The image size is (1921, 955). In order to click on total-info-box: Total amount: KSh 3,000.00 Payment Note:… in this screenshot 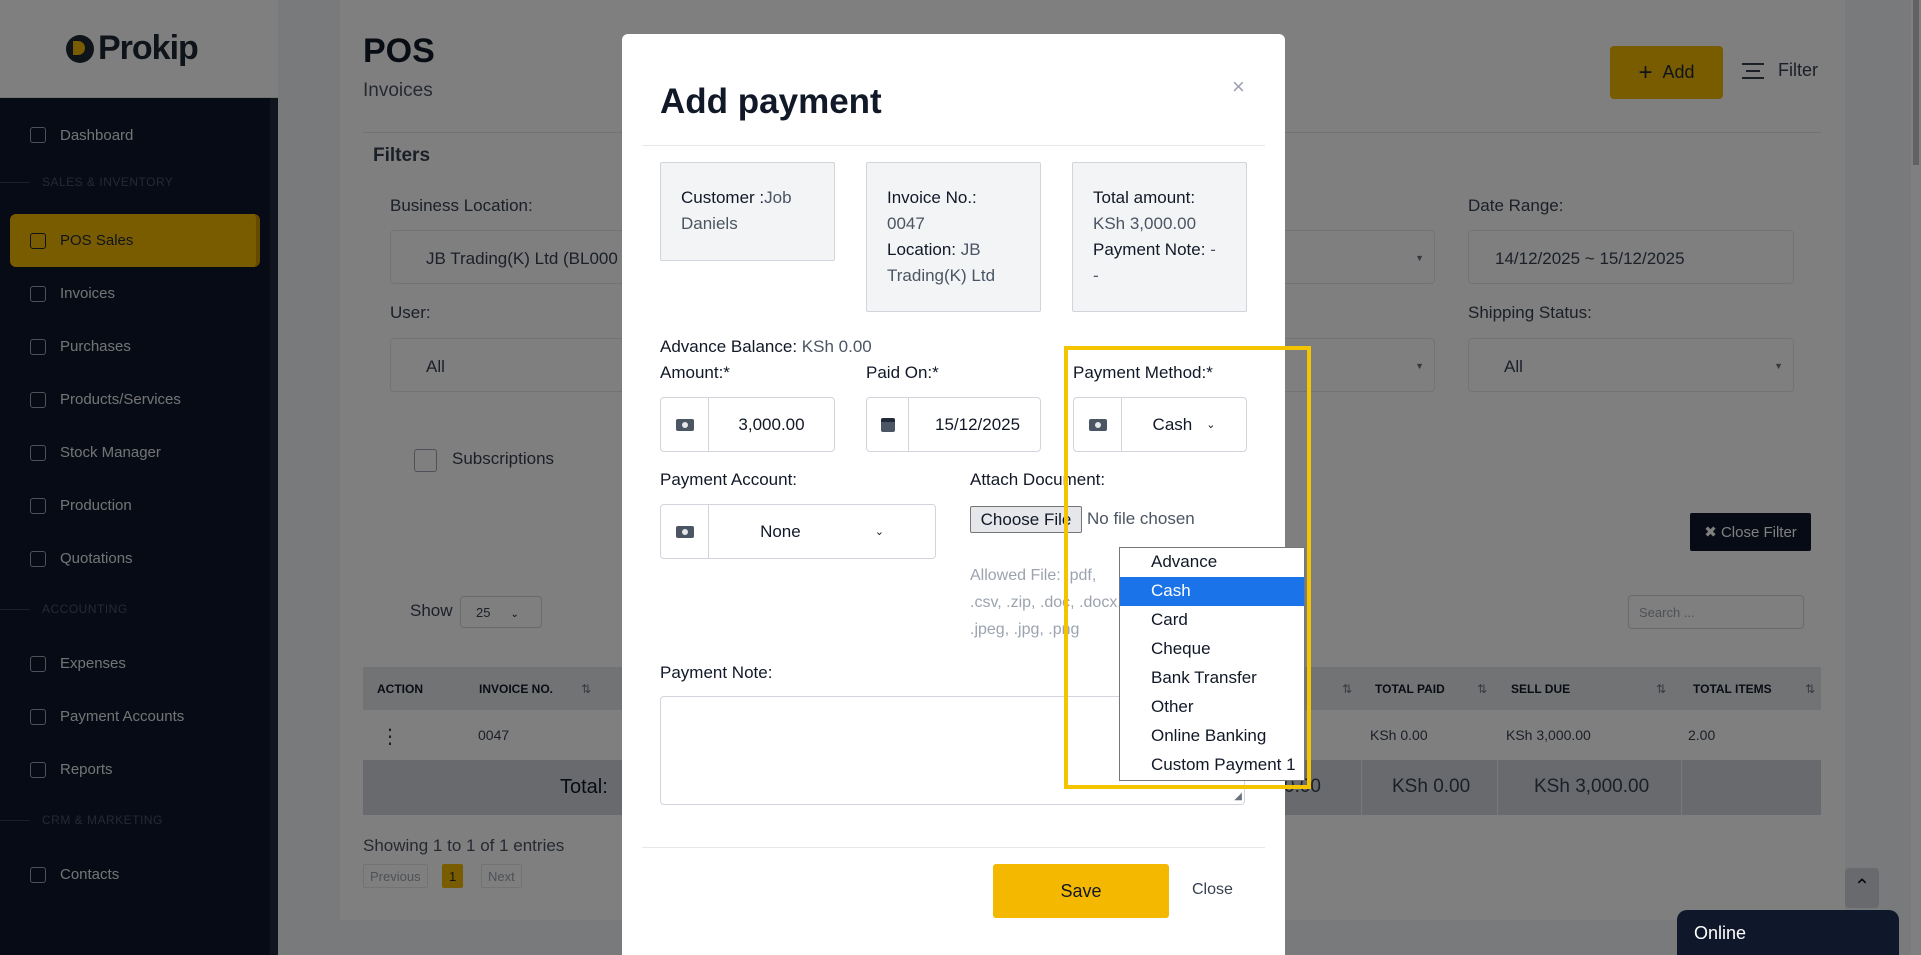, I will do `click(1159, 237)`.